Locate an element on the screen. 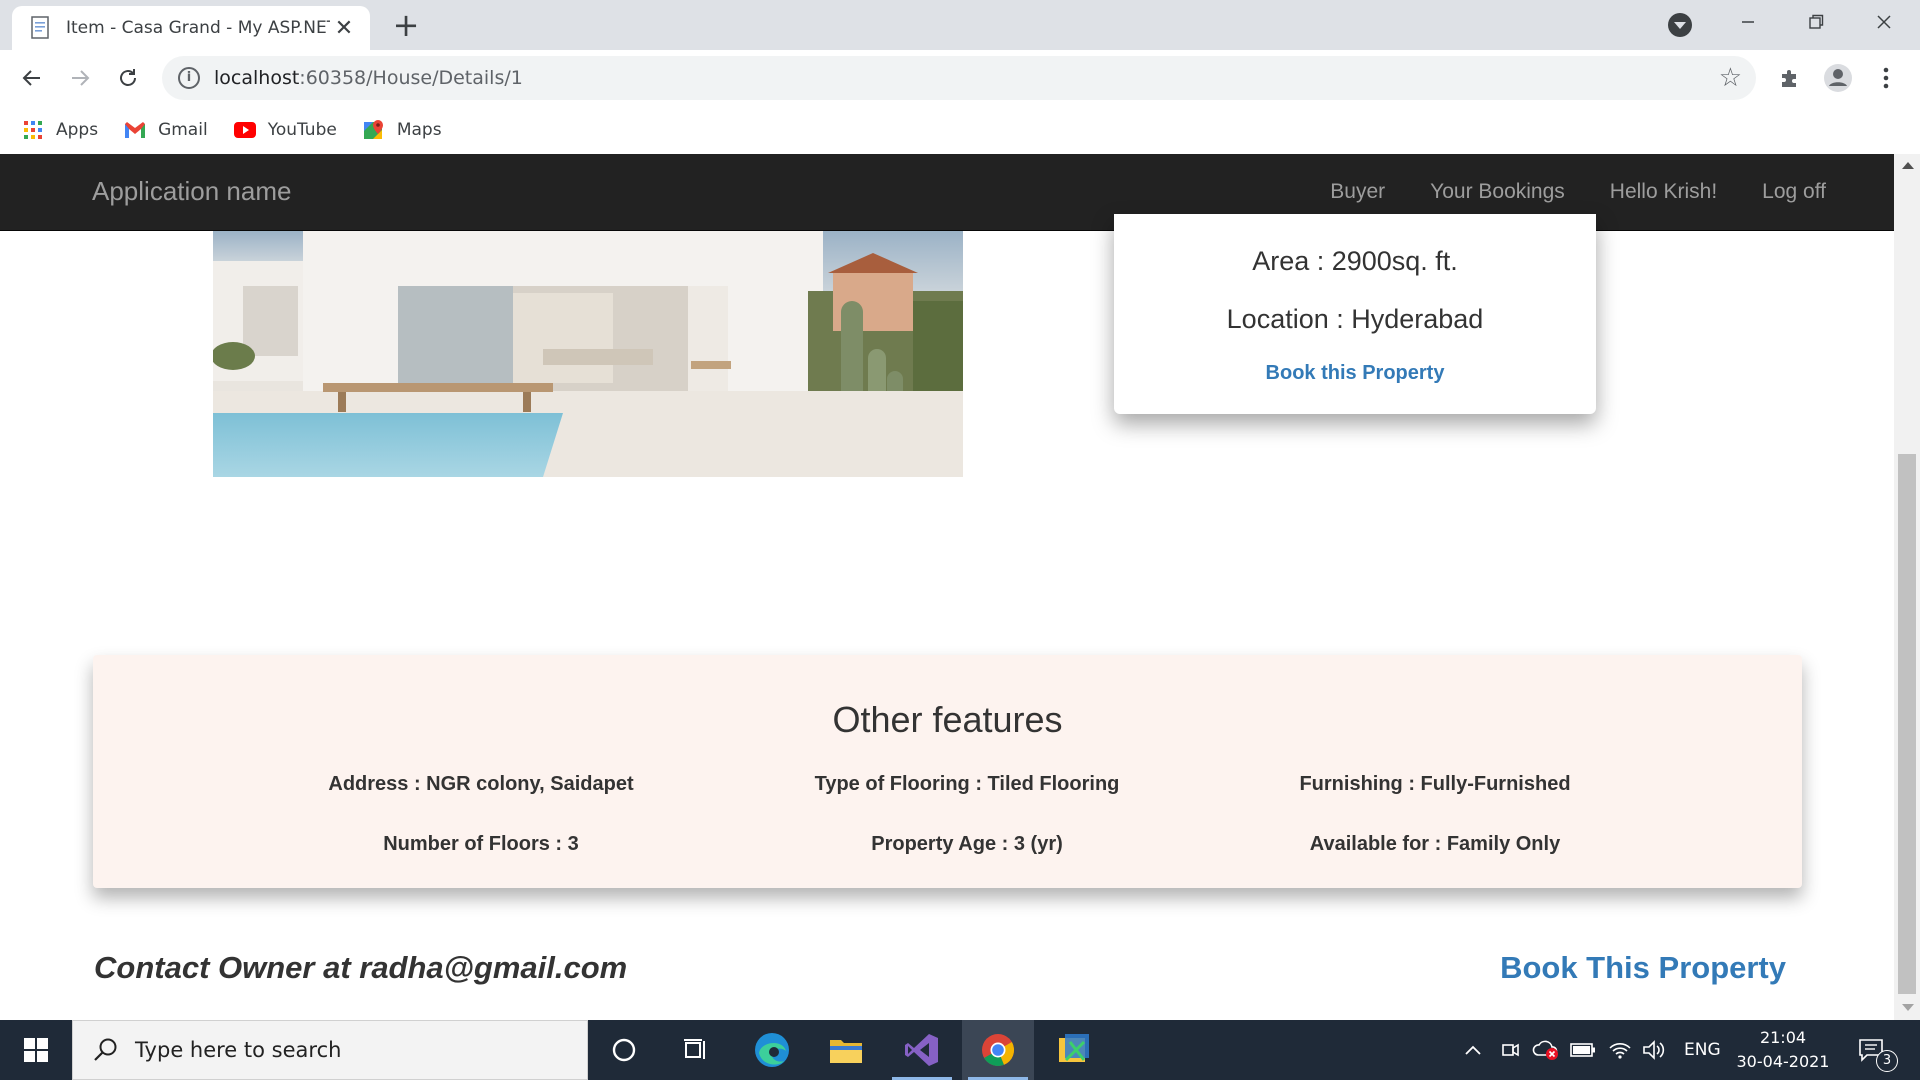 Image resolution: width=1920 pixels, height=1080 pixels. taskbar-clock: 21:04 30-04-2021 is located at coordinates (1783, 1050).